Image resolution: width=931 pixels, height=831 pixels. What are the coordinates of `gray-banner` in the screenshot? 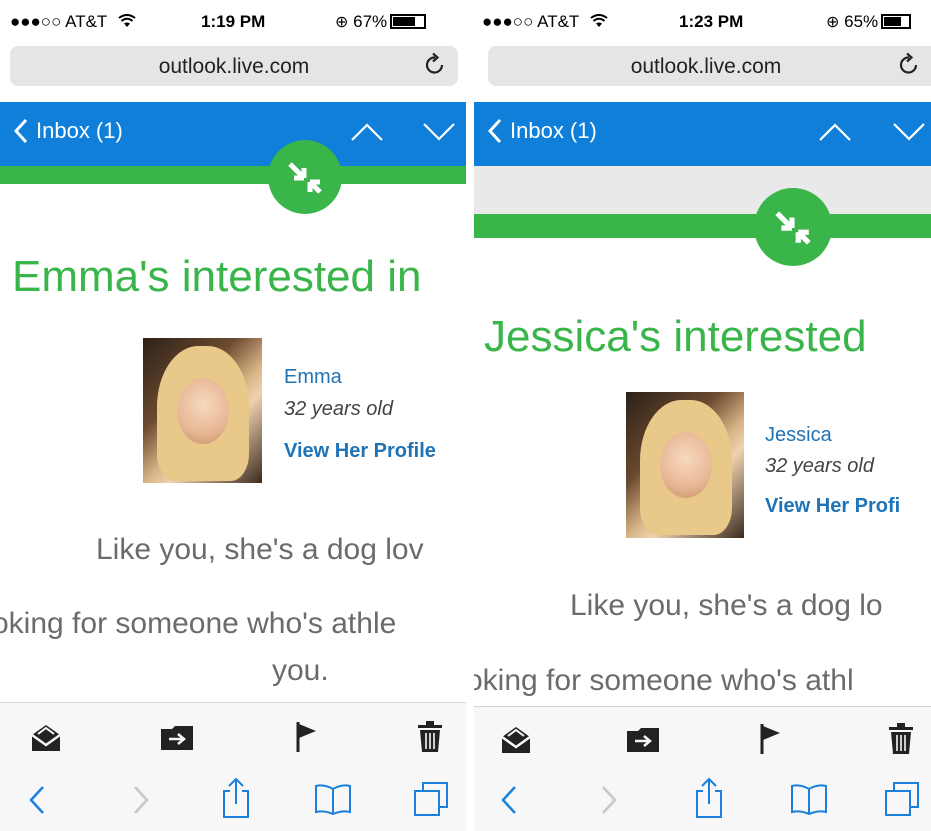 It's located at (702, 190).